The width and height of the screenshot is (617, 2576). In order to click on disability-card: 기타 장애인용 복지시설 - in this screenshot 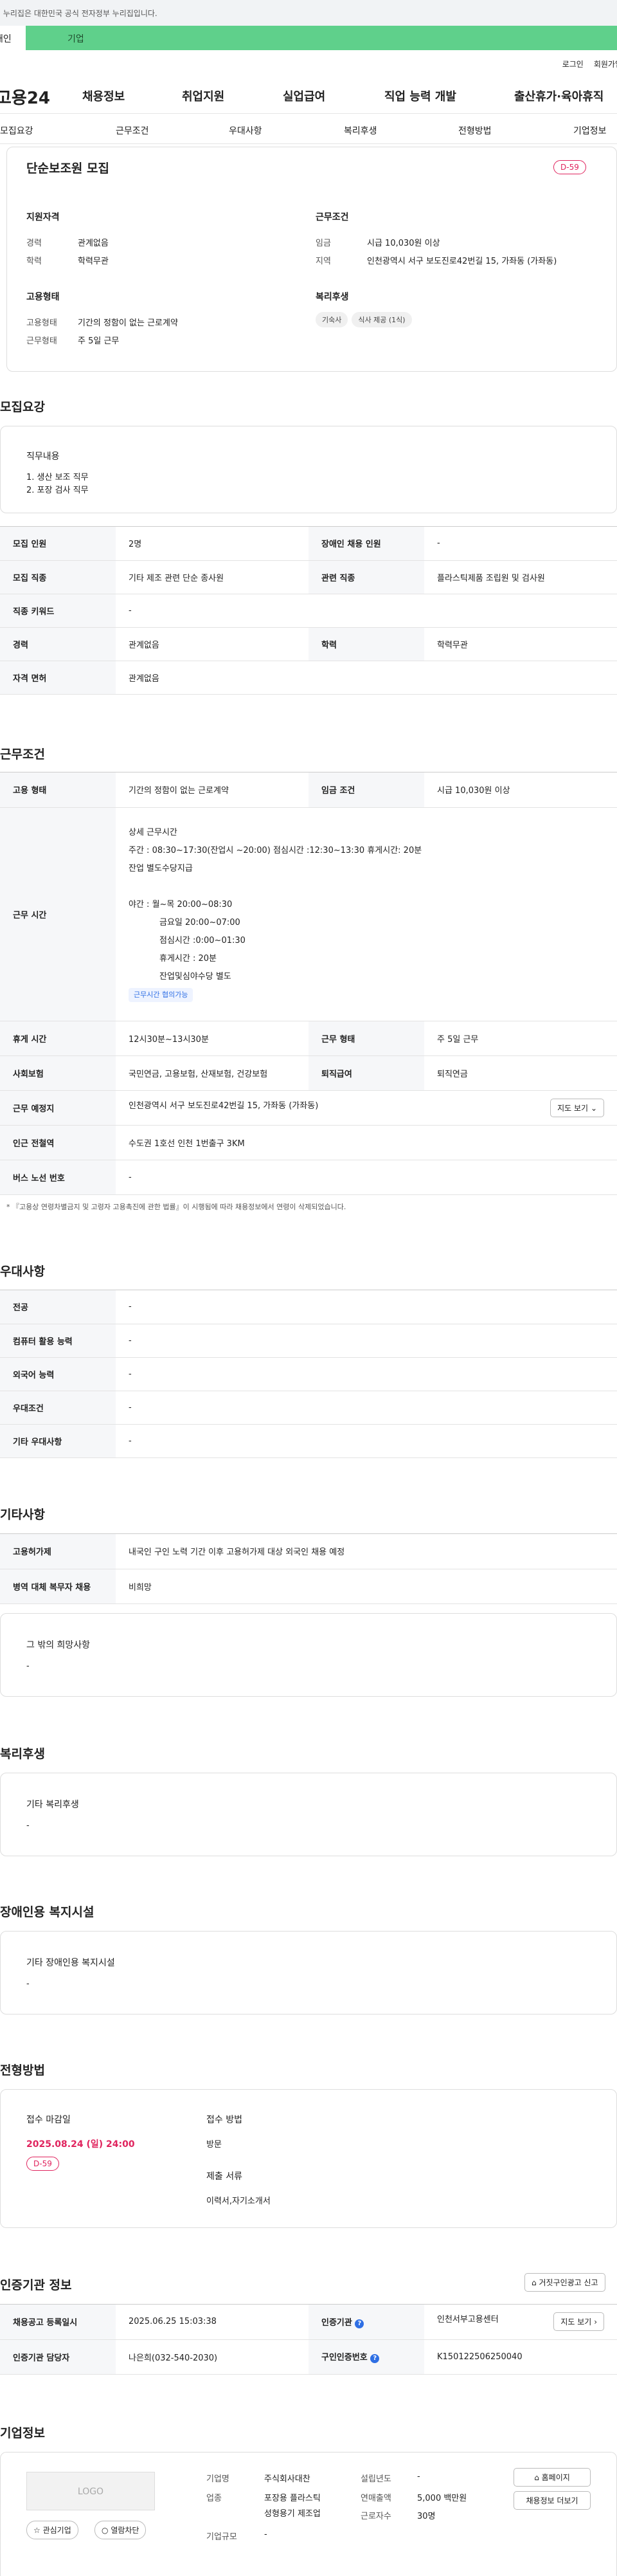, I will do `click(308, 1972)`.